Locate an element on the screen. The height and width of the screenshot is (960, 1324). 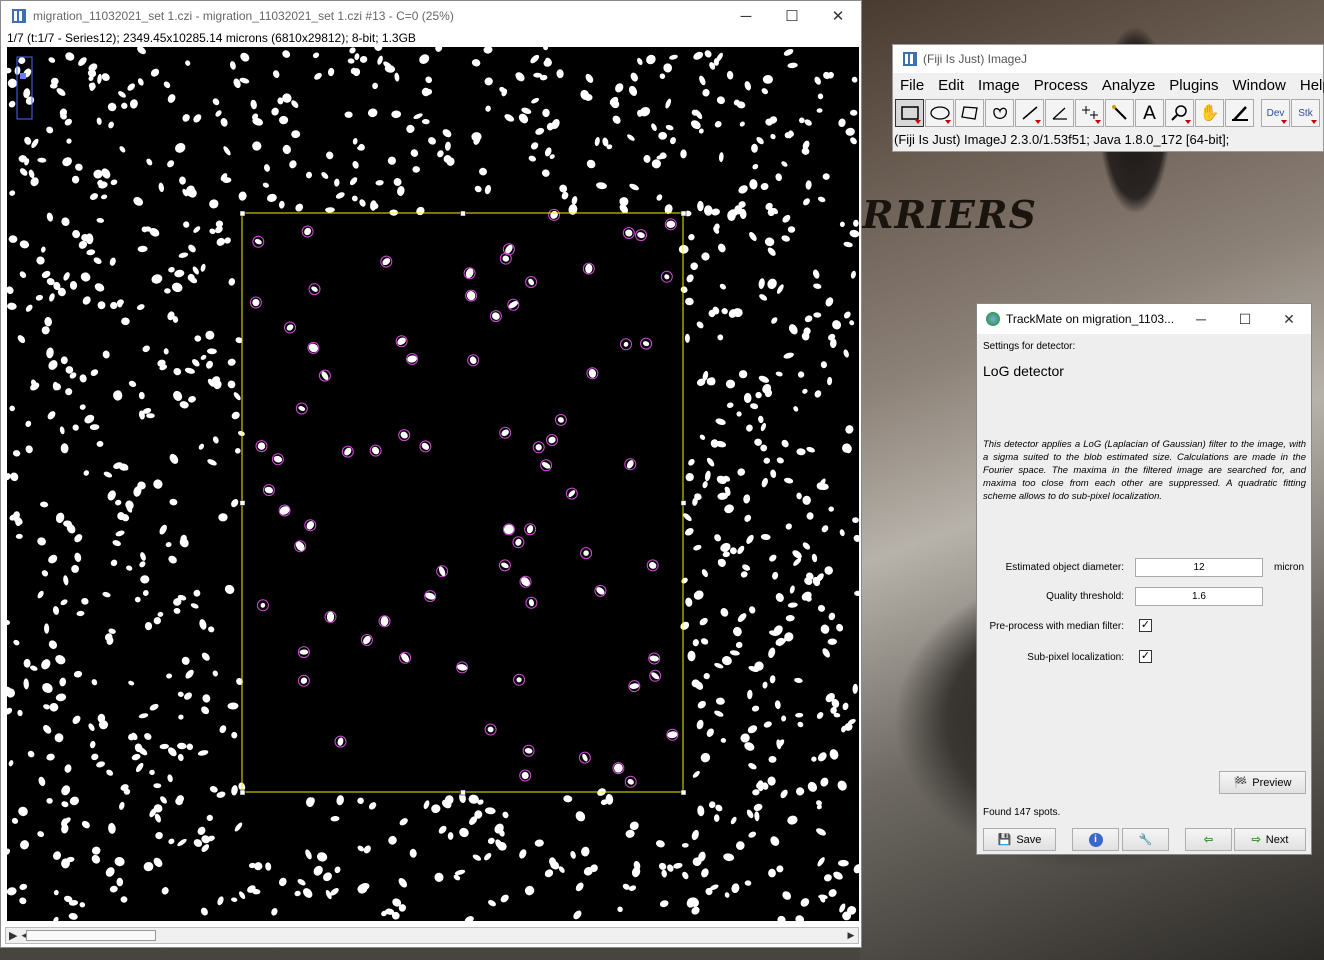
menu-window: Window is located at coordinates (1259, 85).